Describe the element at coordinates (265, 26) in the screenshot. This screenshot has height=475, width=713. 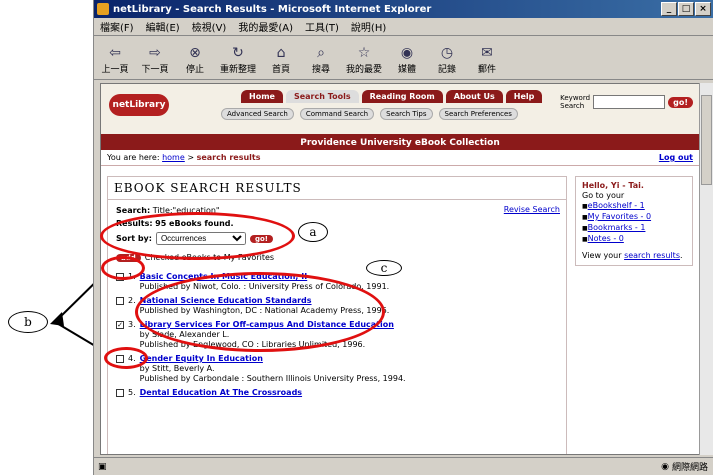
I see `menu-favorites: 我的最愛(A)` at that location.